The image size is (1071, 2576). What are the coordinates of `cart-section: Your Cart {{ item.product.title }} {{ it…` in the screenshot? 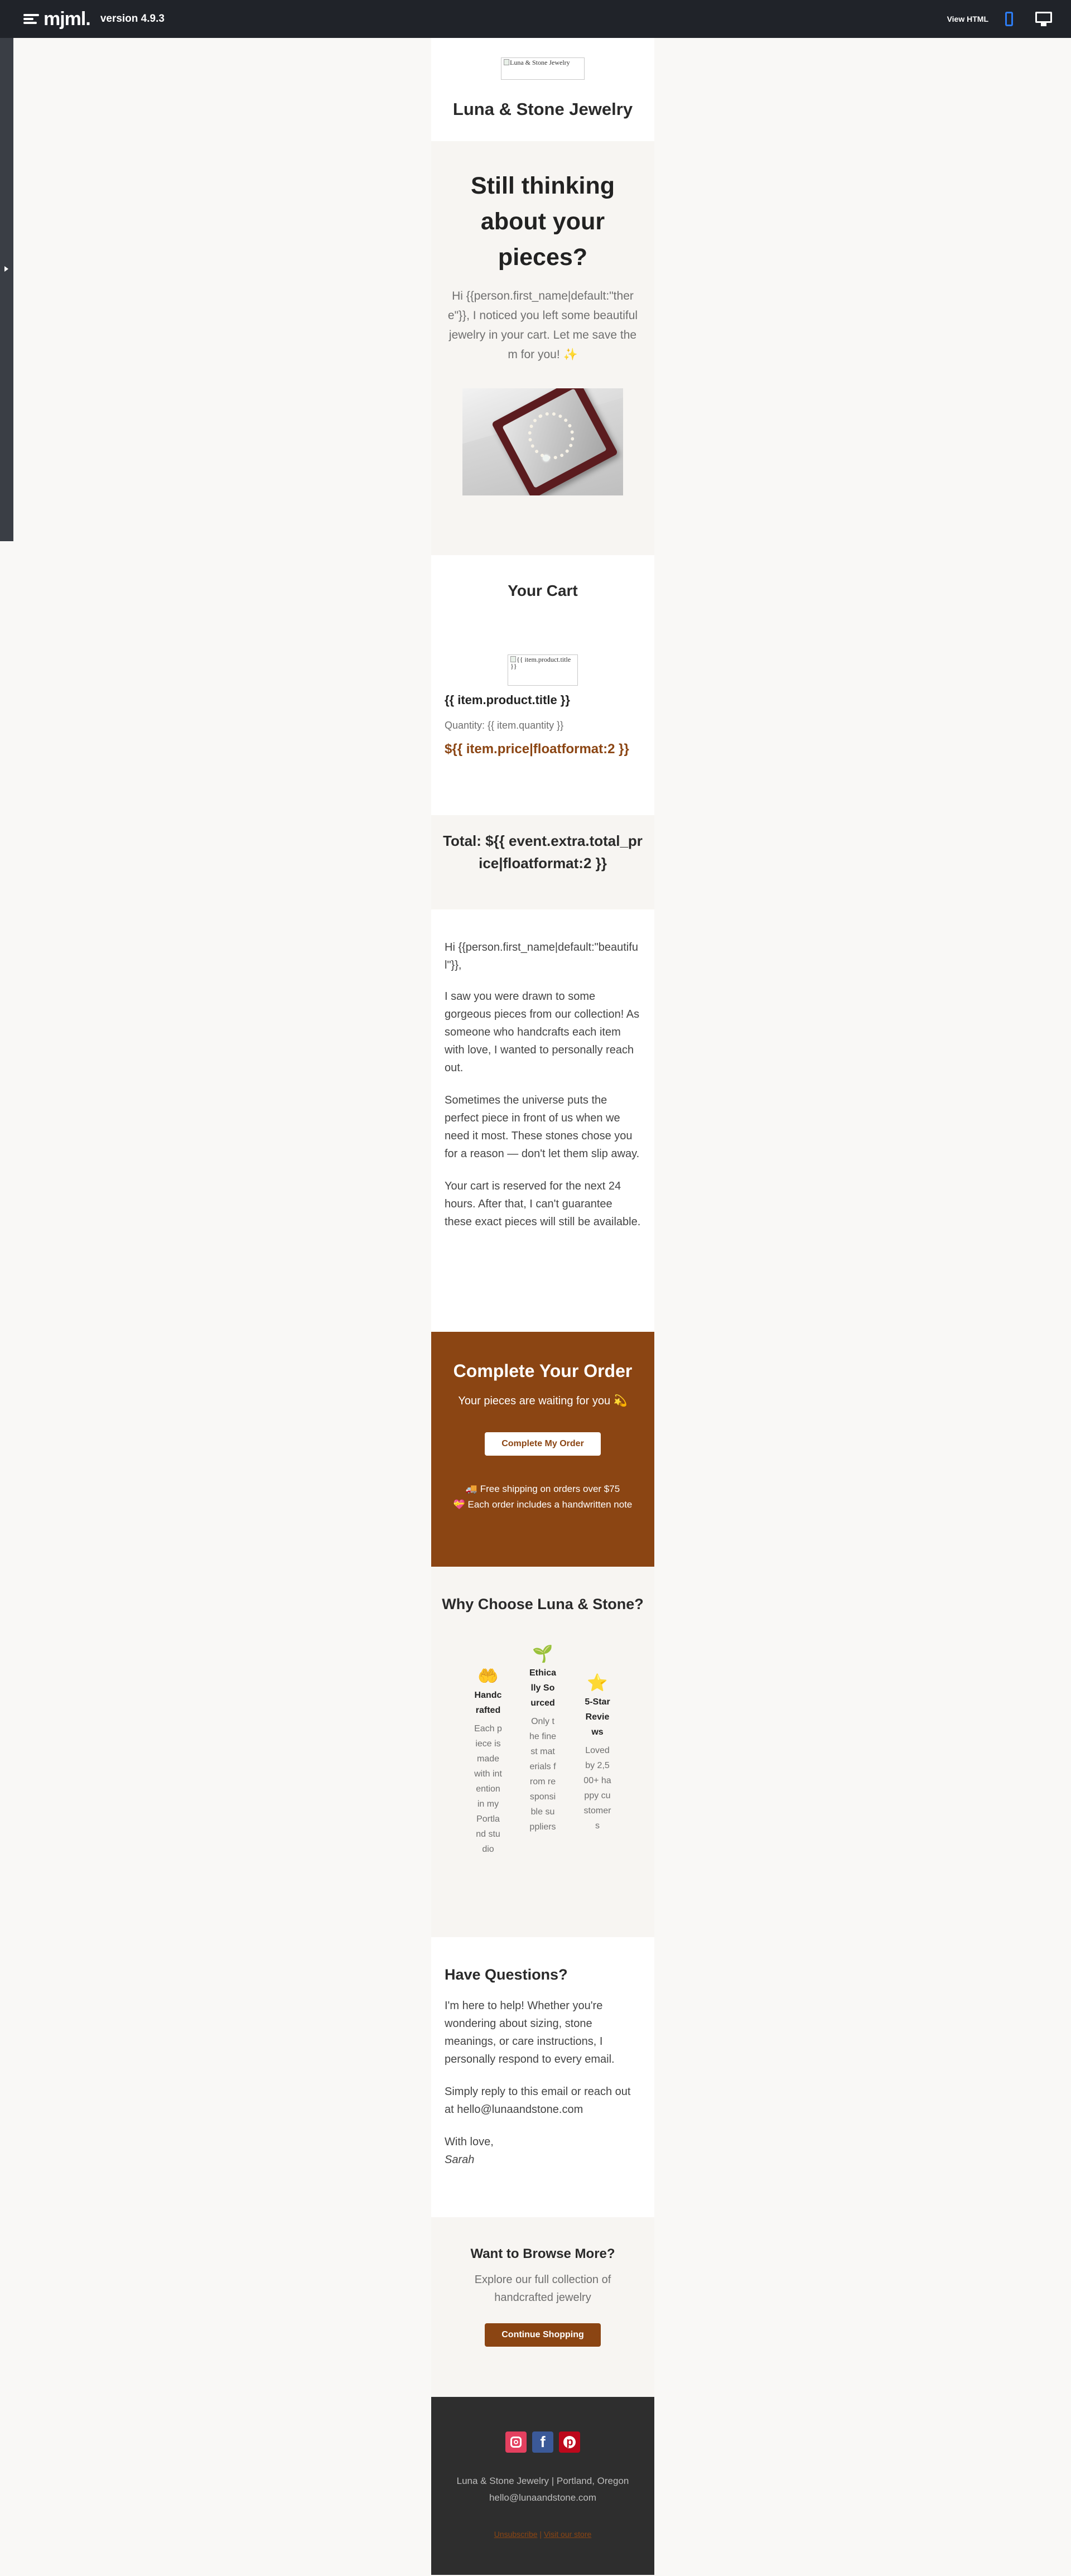 It's located at (543, 685).